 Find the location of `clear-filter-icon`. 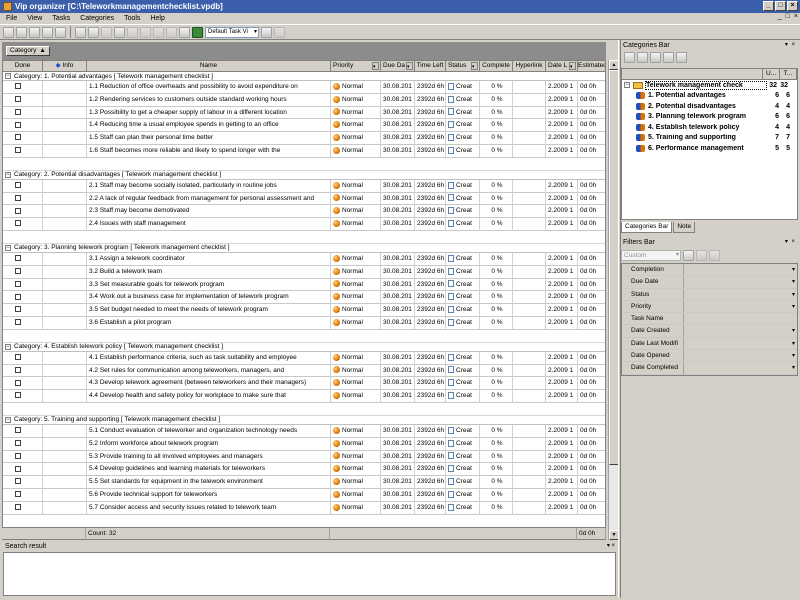

clear-filter-icon is located at coordinates (714, 255).